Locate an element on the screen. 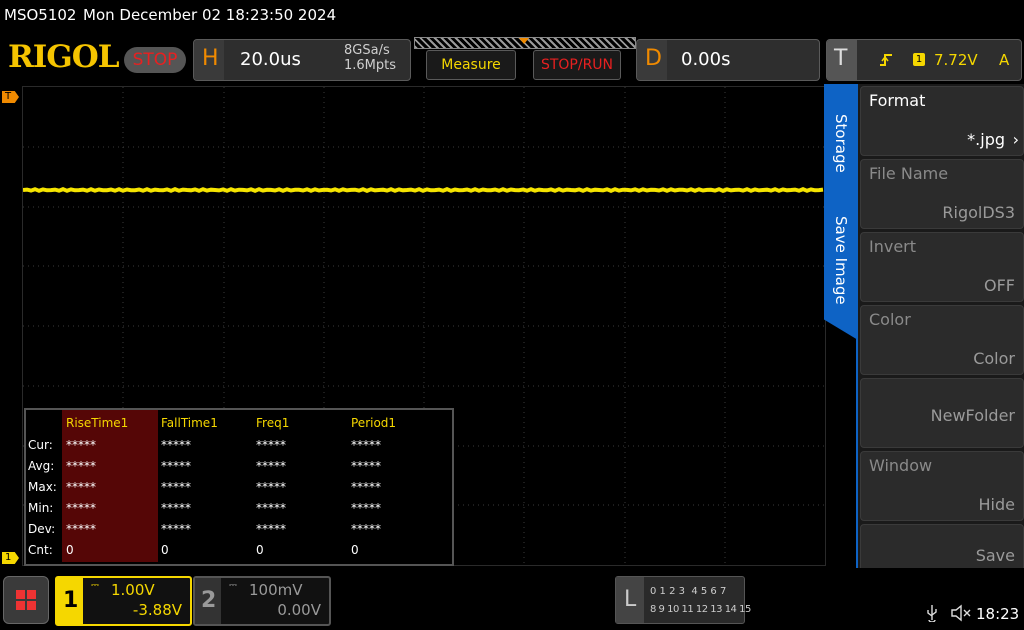  chevron-right-icon: › is located at coordinates (1015, 139).